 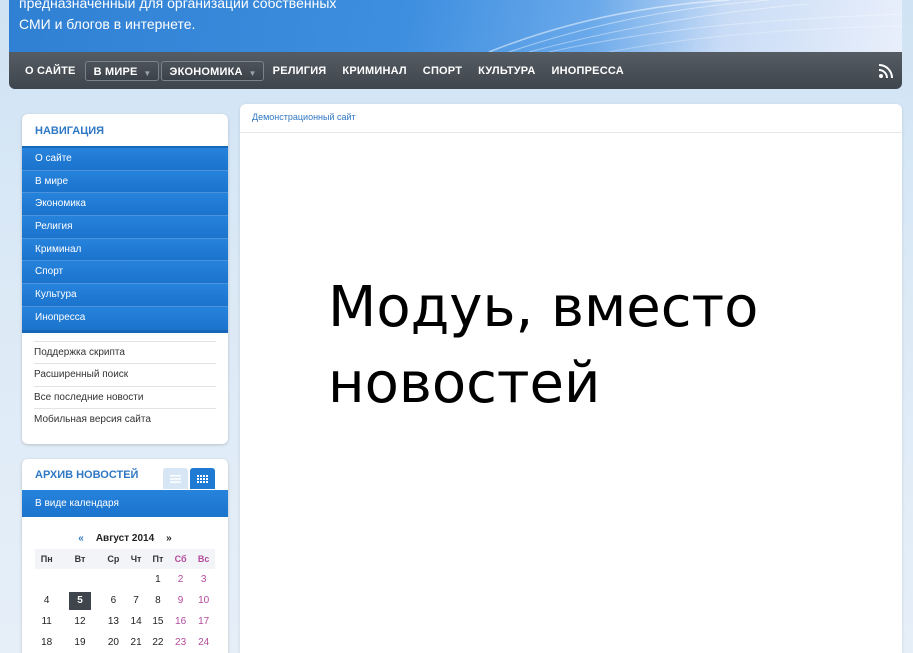 I want to click on calendar-day: 22, so click(x=158, y=642).